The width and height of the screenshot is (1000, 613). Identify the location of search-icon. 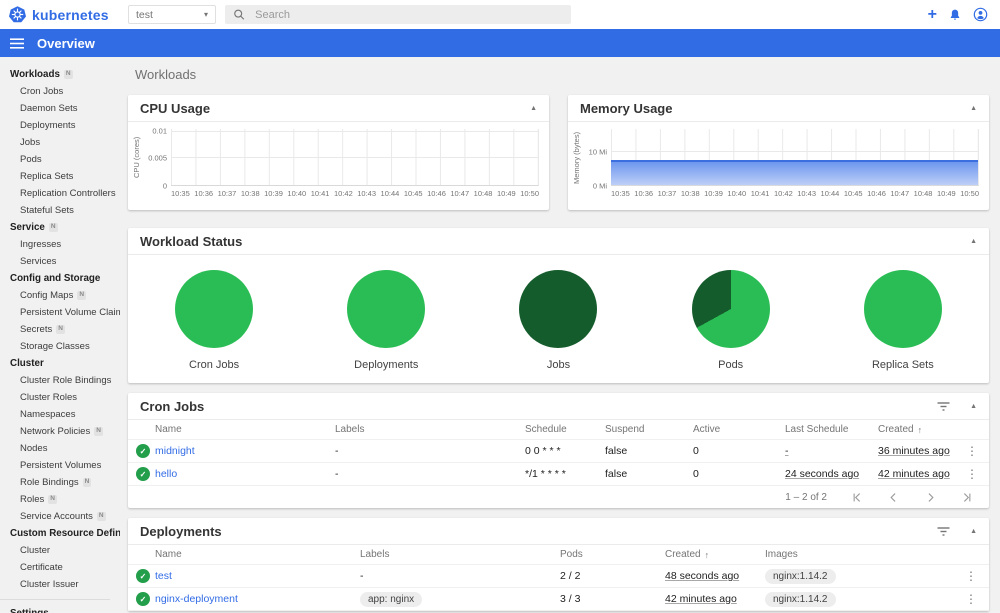
(239, 14).